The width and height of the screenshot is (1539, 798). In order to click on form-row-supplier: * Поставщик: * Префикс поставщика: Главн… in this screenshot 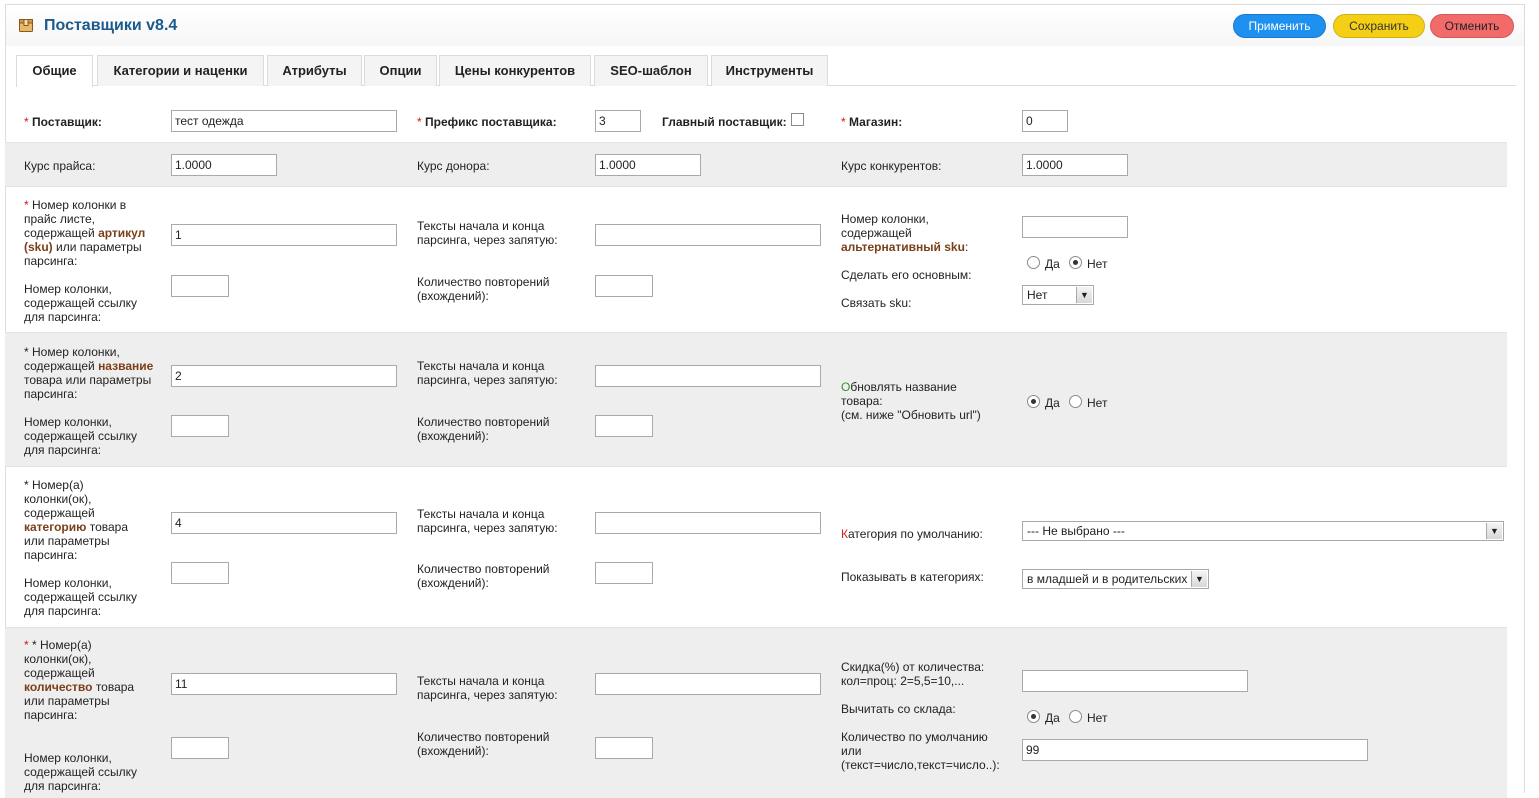, I will do `click(756, 120)`.